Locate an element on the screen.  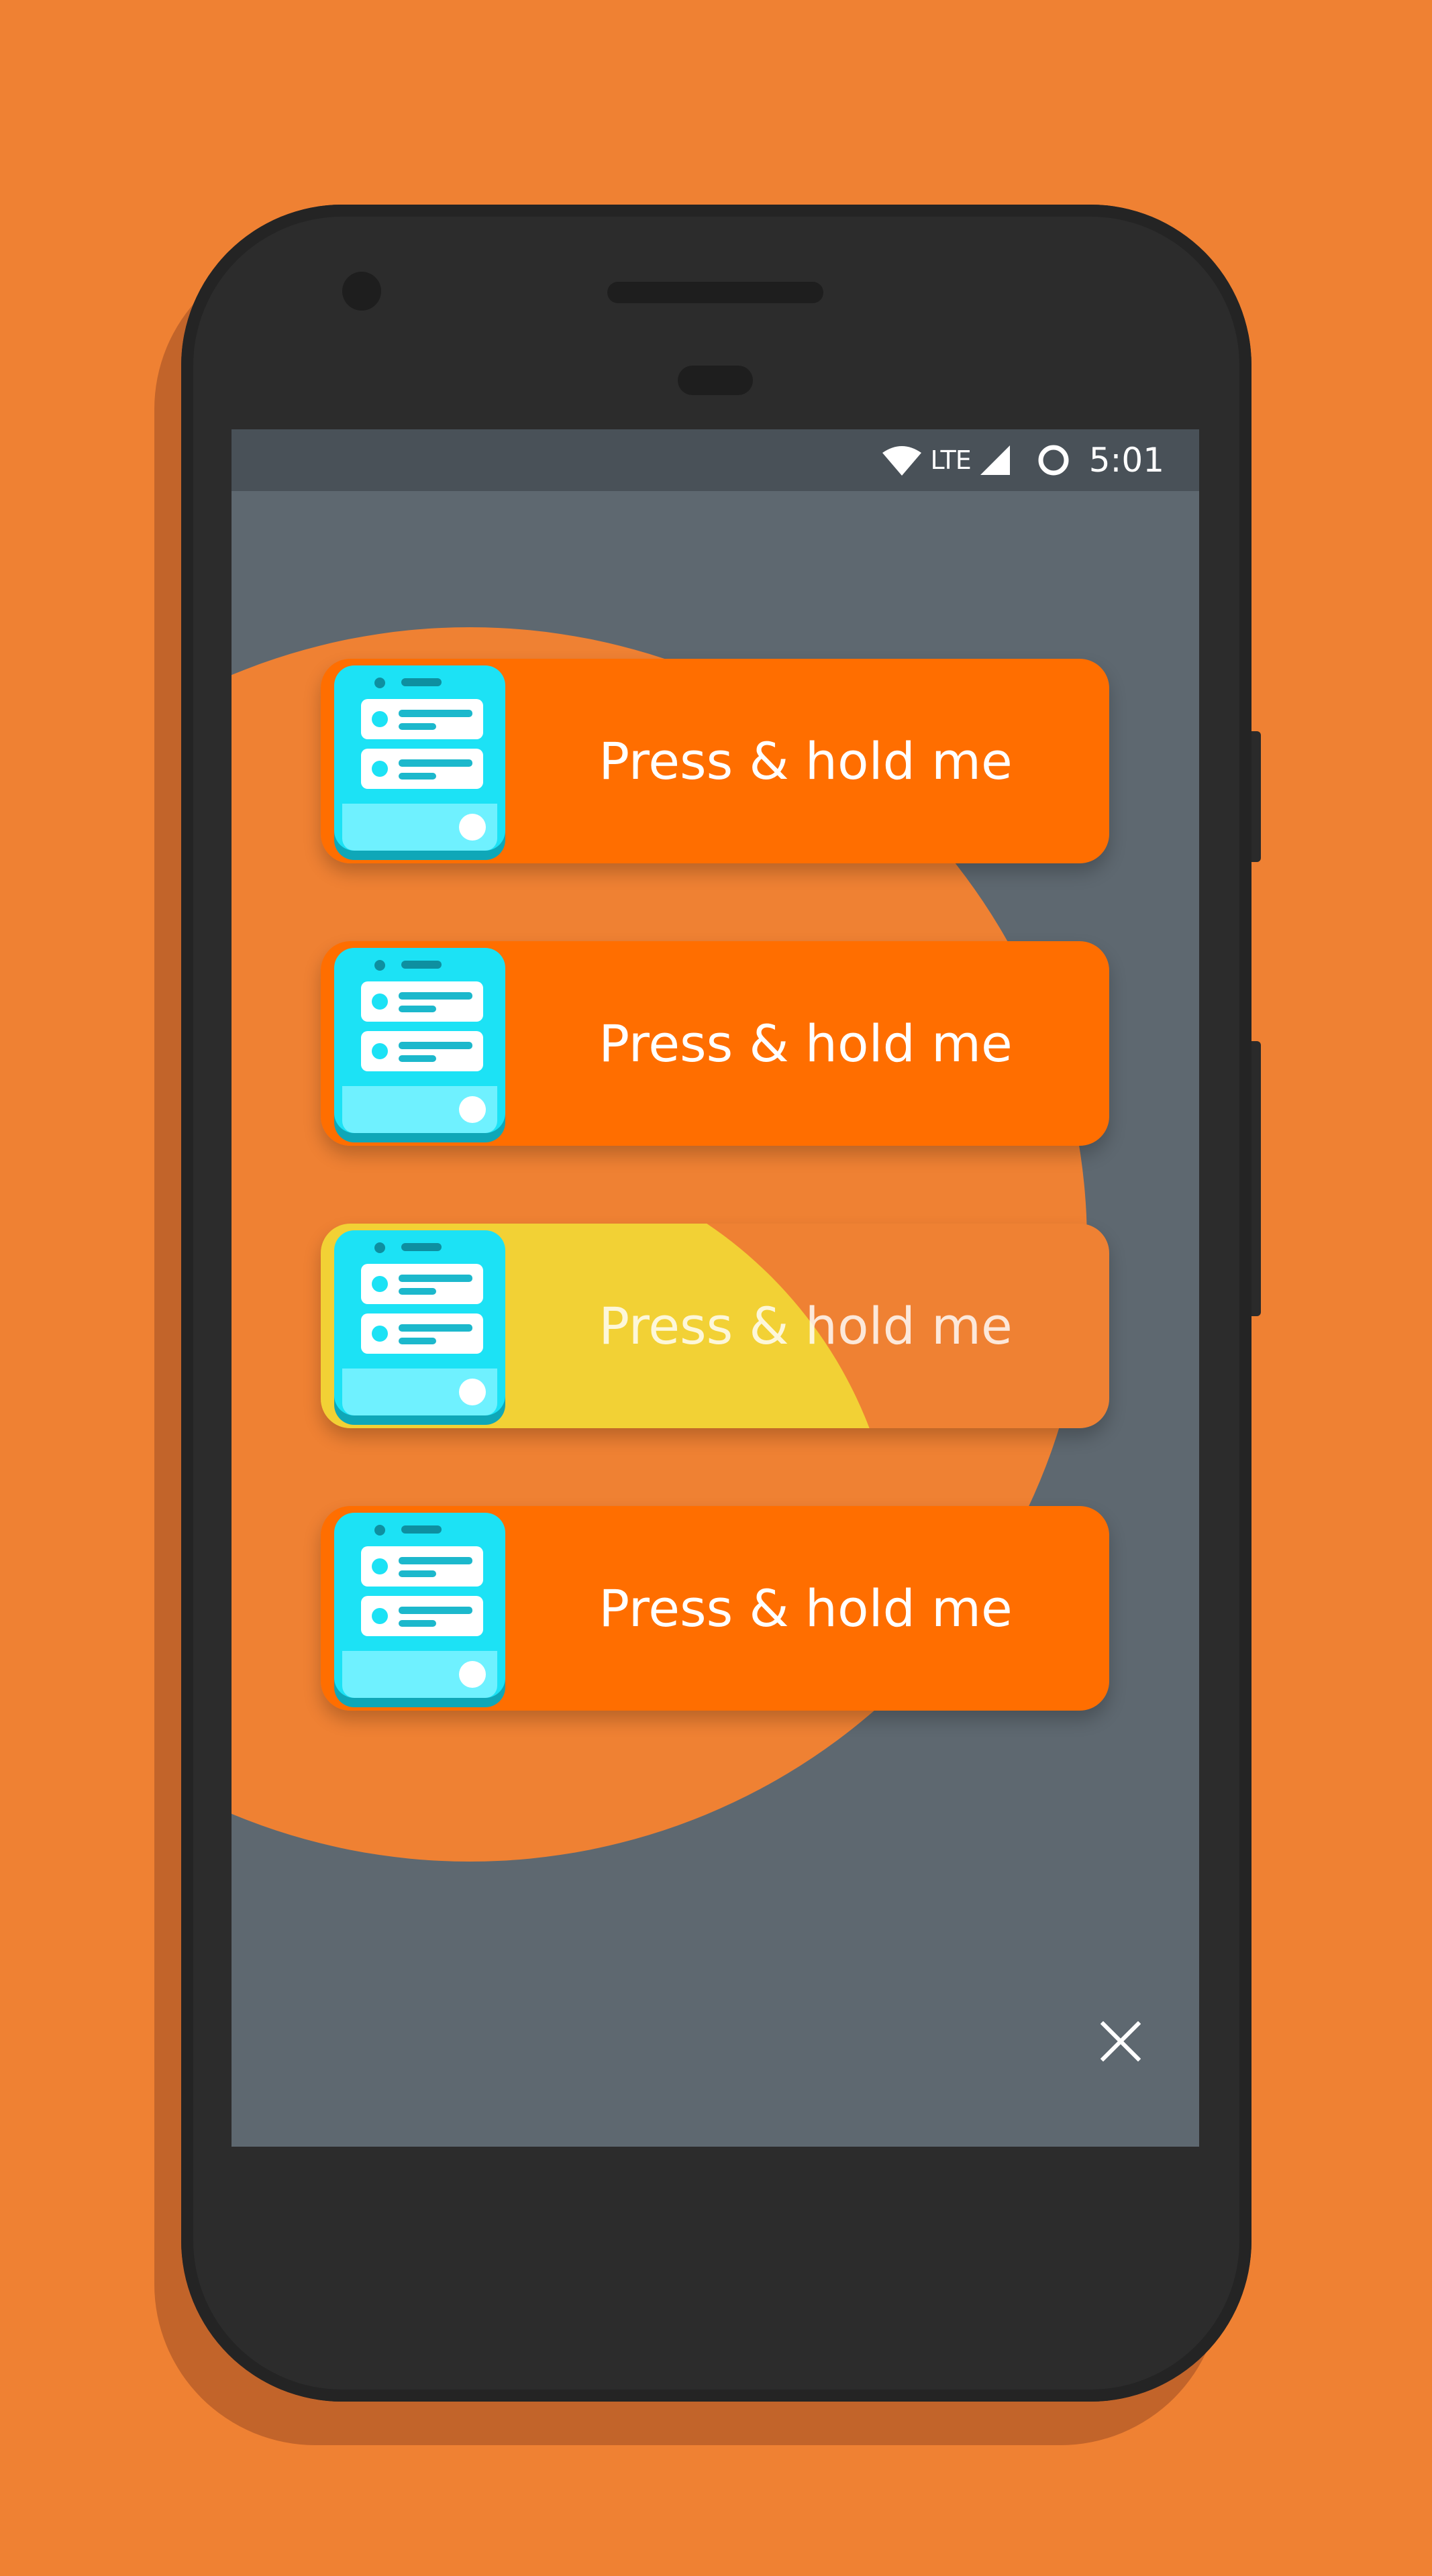
circle-indicator-icon is located at coordinates (1053, 460).